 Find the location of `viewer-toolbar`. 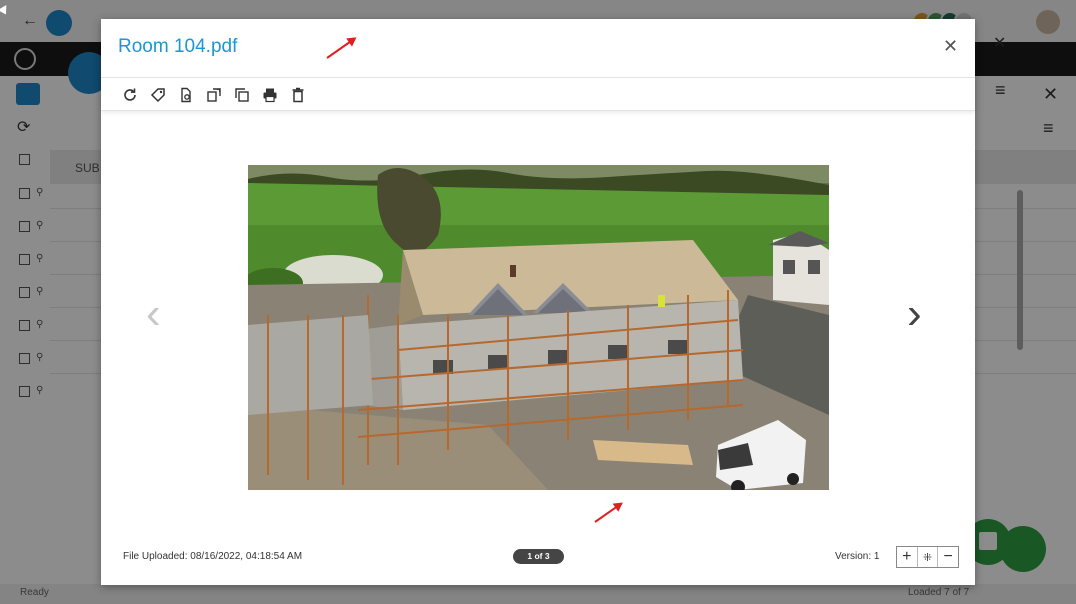

viewer-toolbar is located at coordinates (538, 94).